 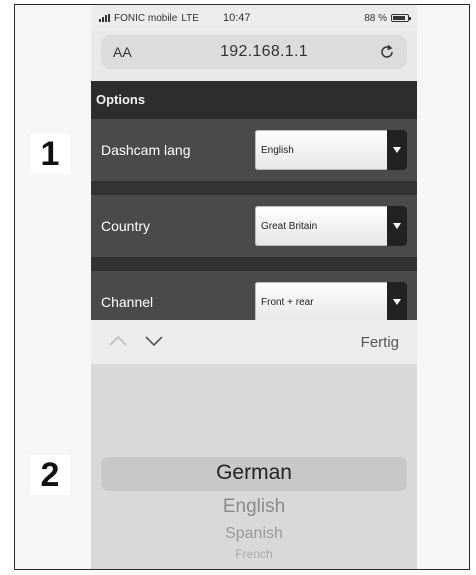 What do you see at coordinates (254, 507) in the screenshot?
I see `picker-option-english: English` at bounding box center [254, 507].